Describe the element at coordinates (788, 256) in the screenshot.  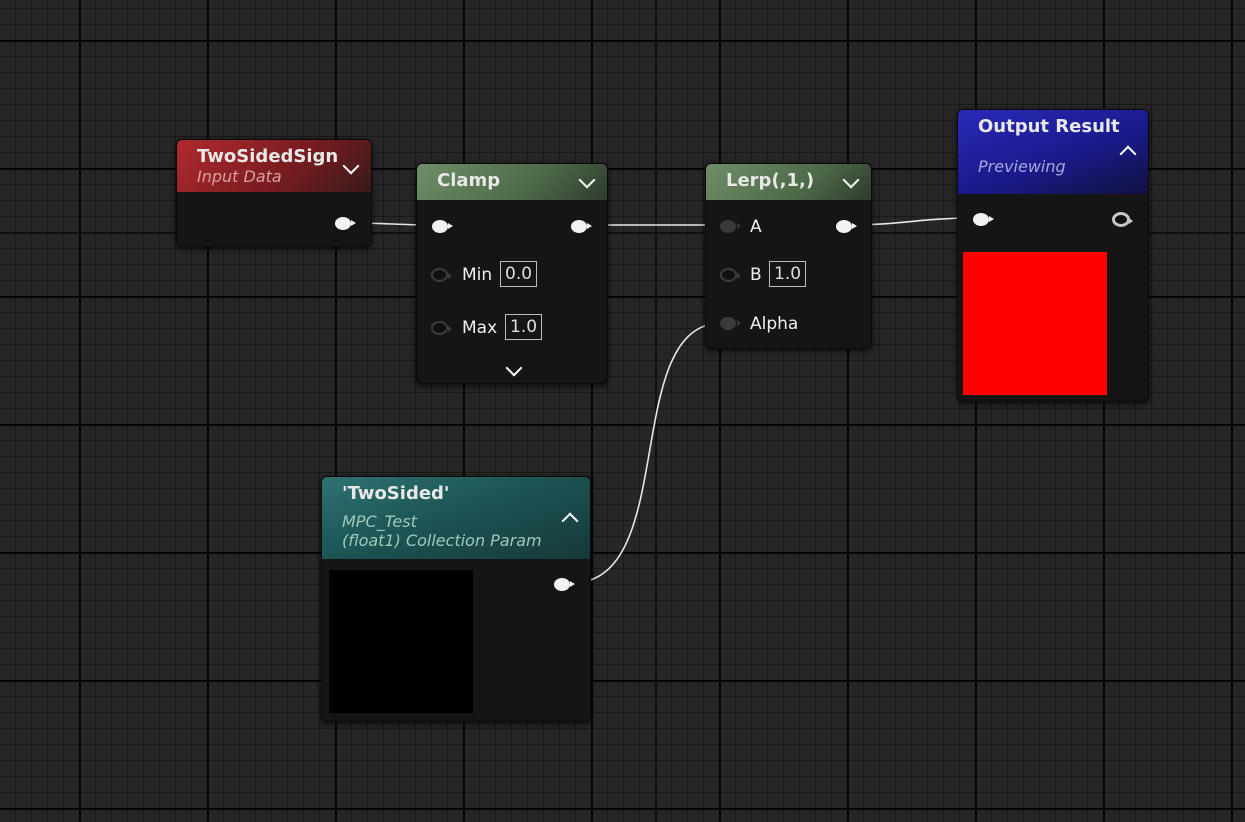
I see `node-lerp: Lerp(,1,) A B 1.0 Alpha` at that location.